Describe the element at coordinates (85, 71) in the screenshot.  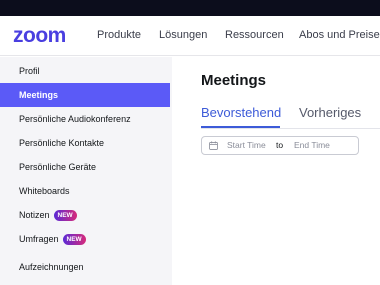
I see `sidebar-item-profil: Profil` at that location.